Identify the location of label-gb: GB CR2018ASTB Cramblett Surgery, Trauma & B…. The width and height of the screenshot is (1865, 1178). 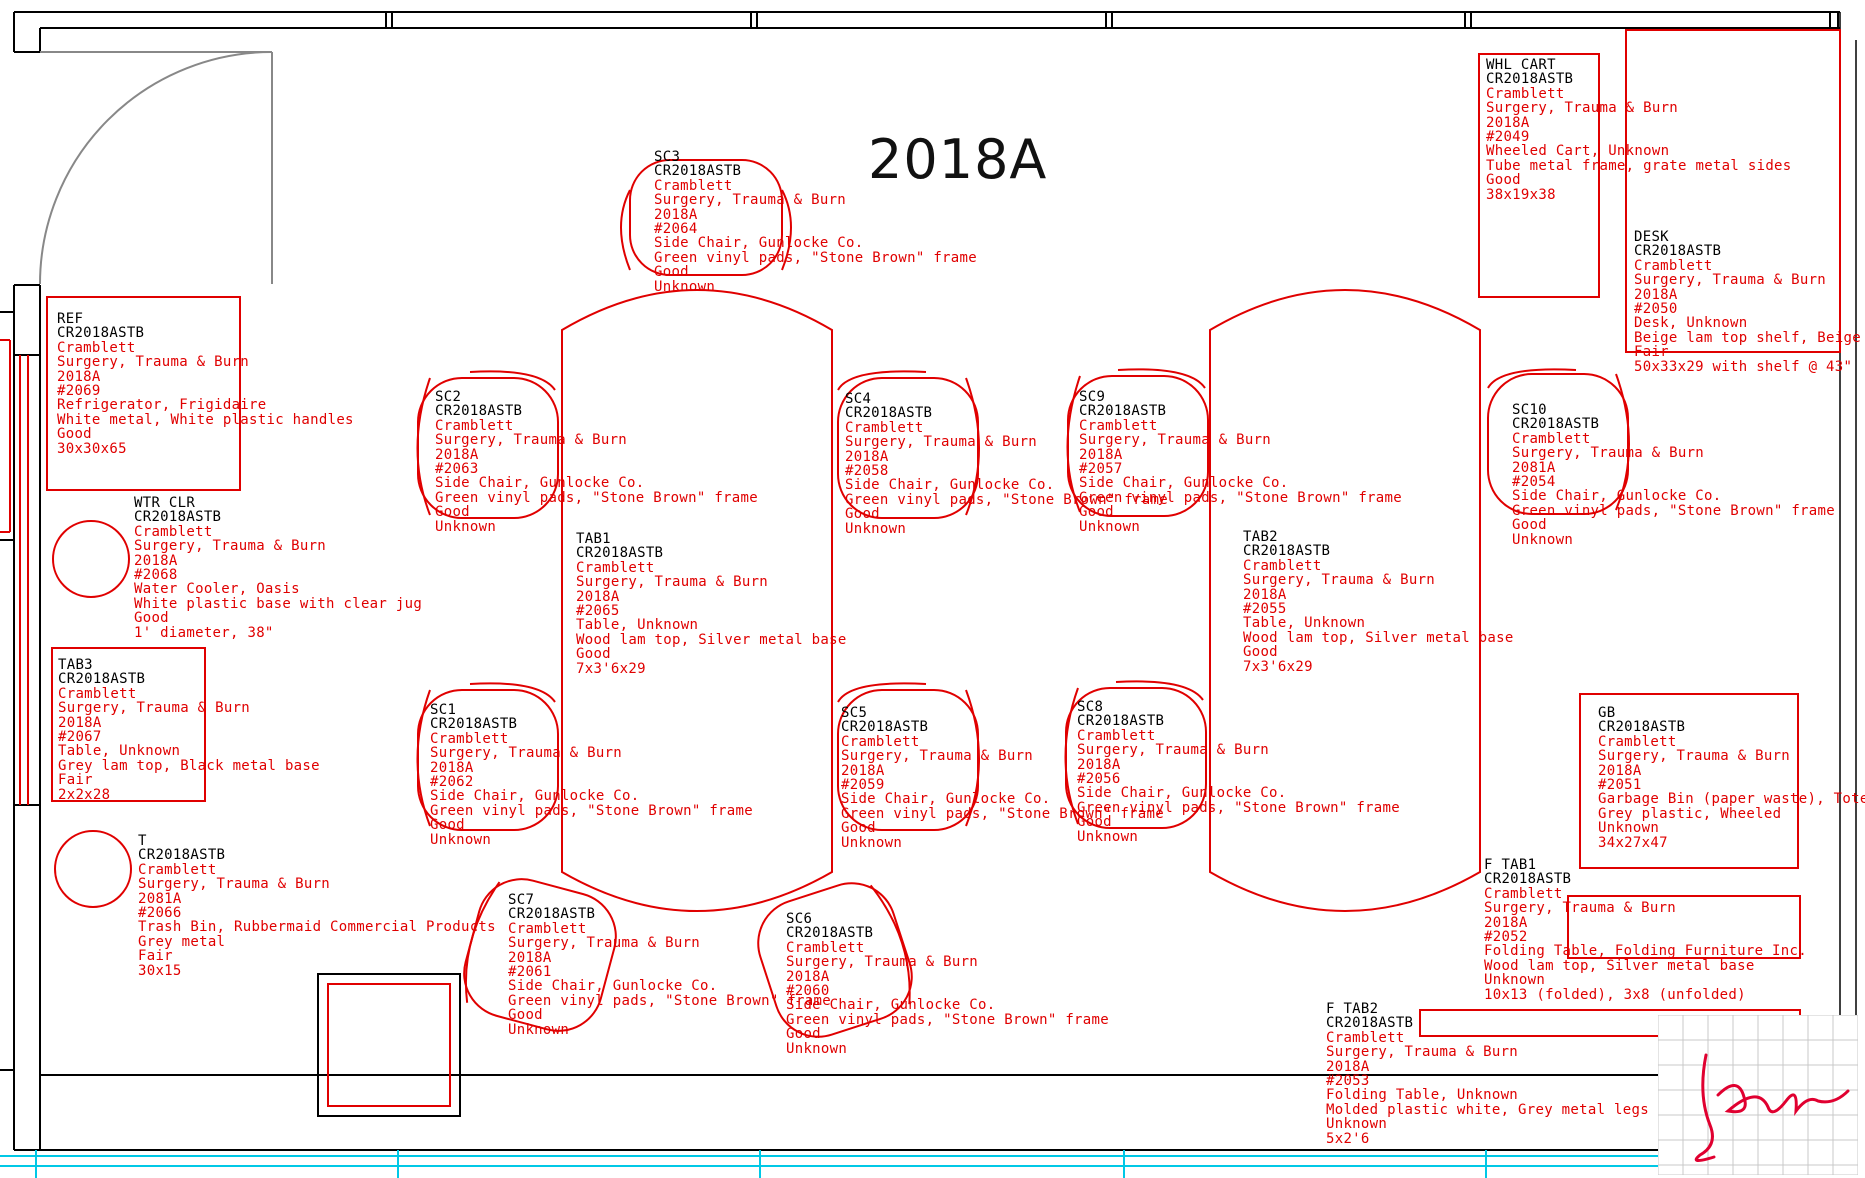
(1731, 778).